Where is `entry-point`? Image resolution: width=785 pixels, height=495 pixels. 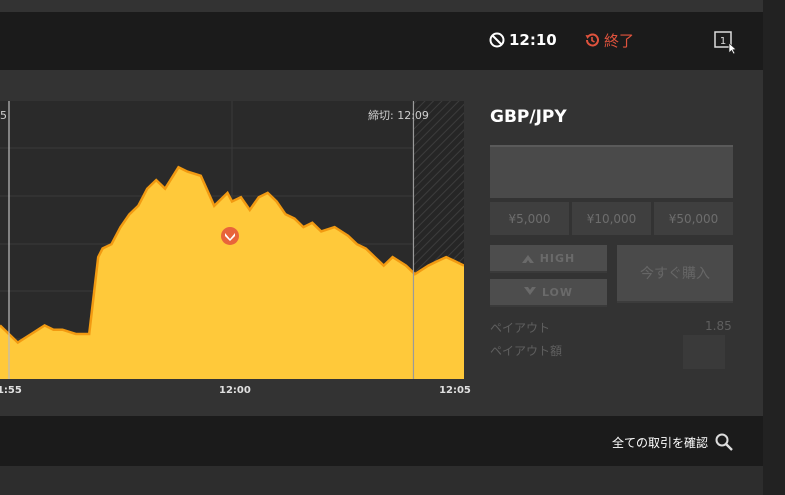 entry-point is located at coordinates (230, 235).